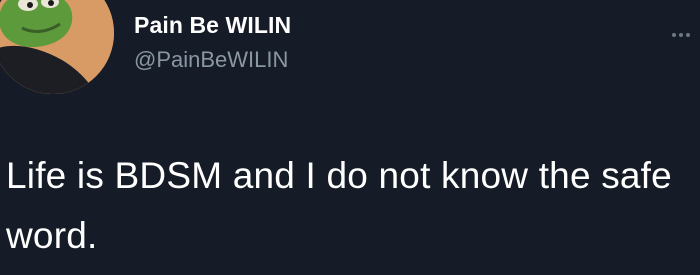 This screenshot has height=275, width=700. I want to click on more-options-icon, so click(686, 35).